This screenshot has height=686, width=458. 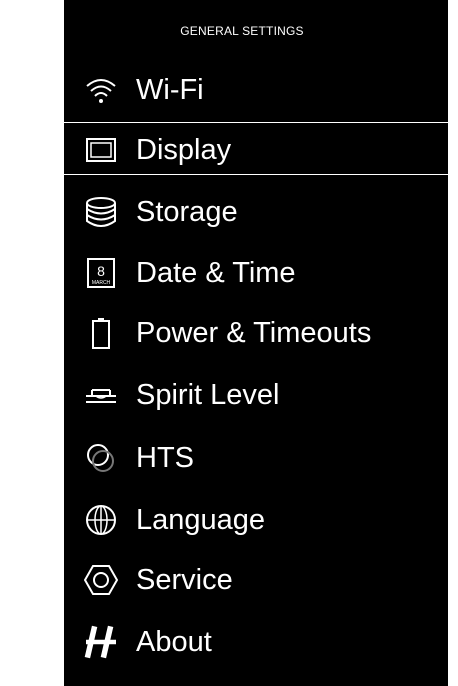 What do you see at coordinates (216, 273) in the screenshot?
I see `menu-item-label: Date & Time` at bounding box center [216, 273].